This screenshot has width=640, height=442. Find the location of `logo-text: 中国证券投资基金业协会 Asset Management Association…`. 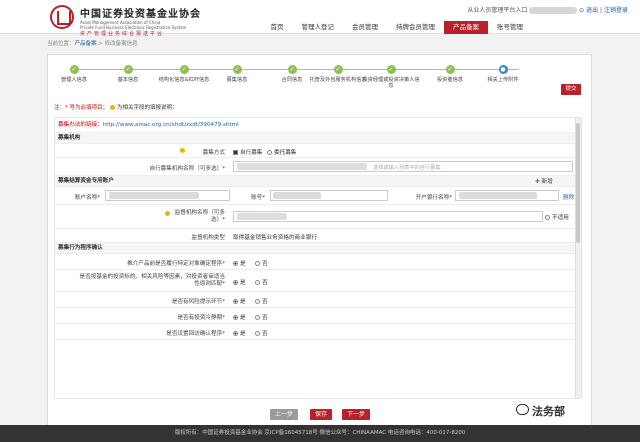

logo-text: 中国证券投资基金业协会 Asset Management Association… is located at coordinates (155, 21).